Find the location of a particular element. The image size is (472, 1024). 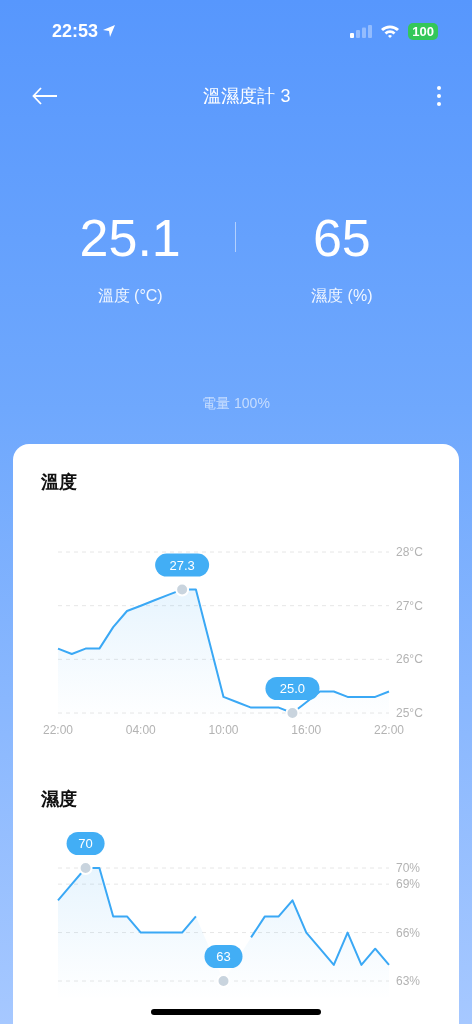

annotation: 25.0 is located at coordinates (292, 688).